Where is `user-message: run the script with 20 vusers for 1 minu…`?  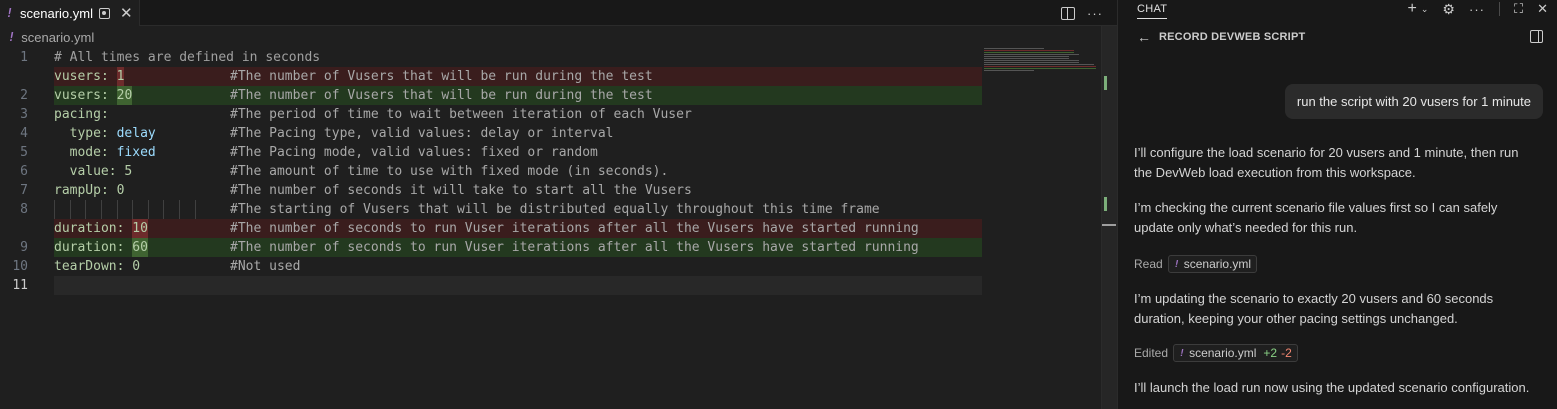 user-message: run the script with 20 vusers for 1 minu… is located at coordinates (1413, 101).